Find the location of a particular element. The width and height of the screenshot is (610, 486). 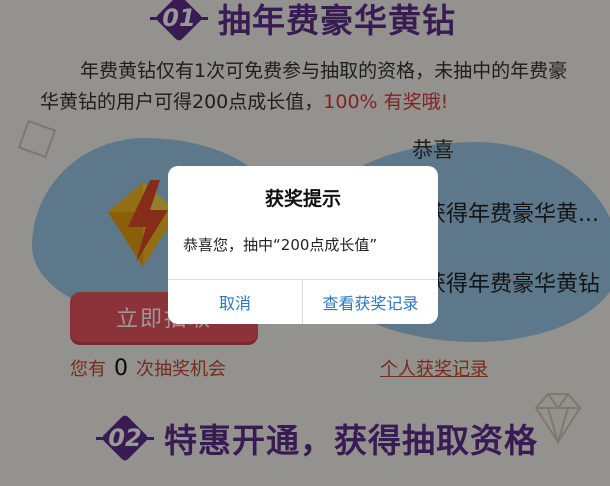

cancel-button: 取消 is located at coordinates (235, 302).